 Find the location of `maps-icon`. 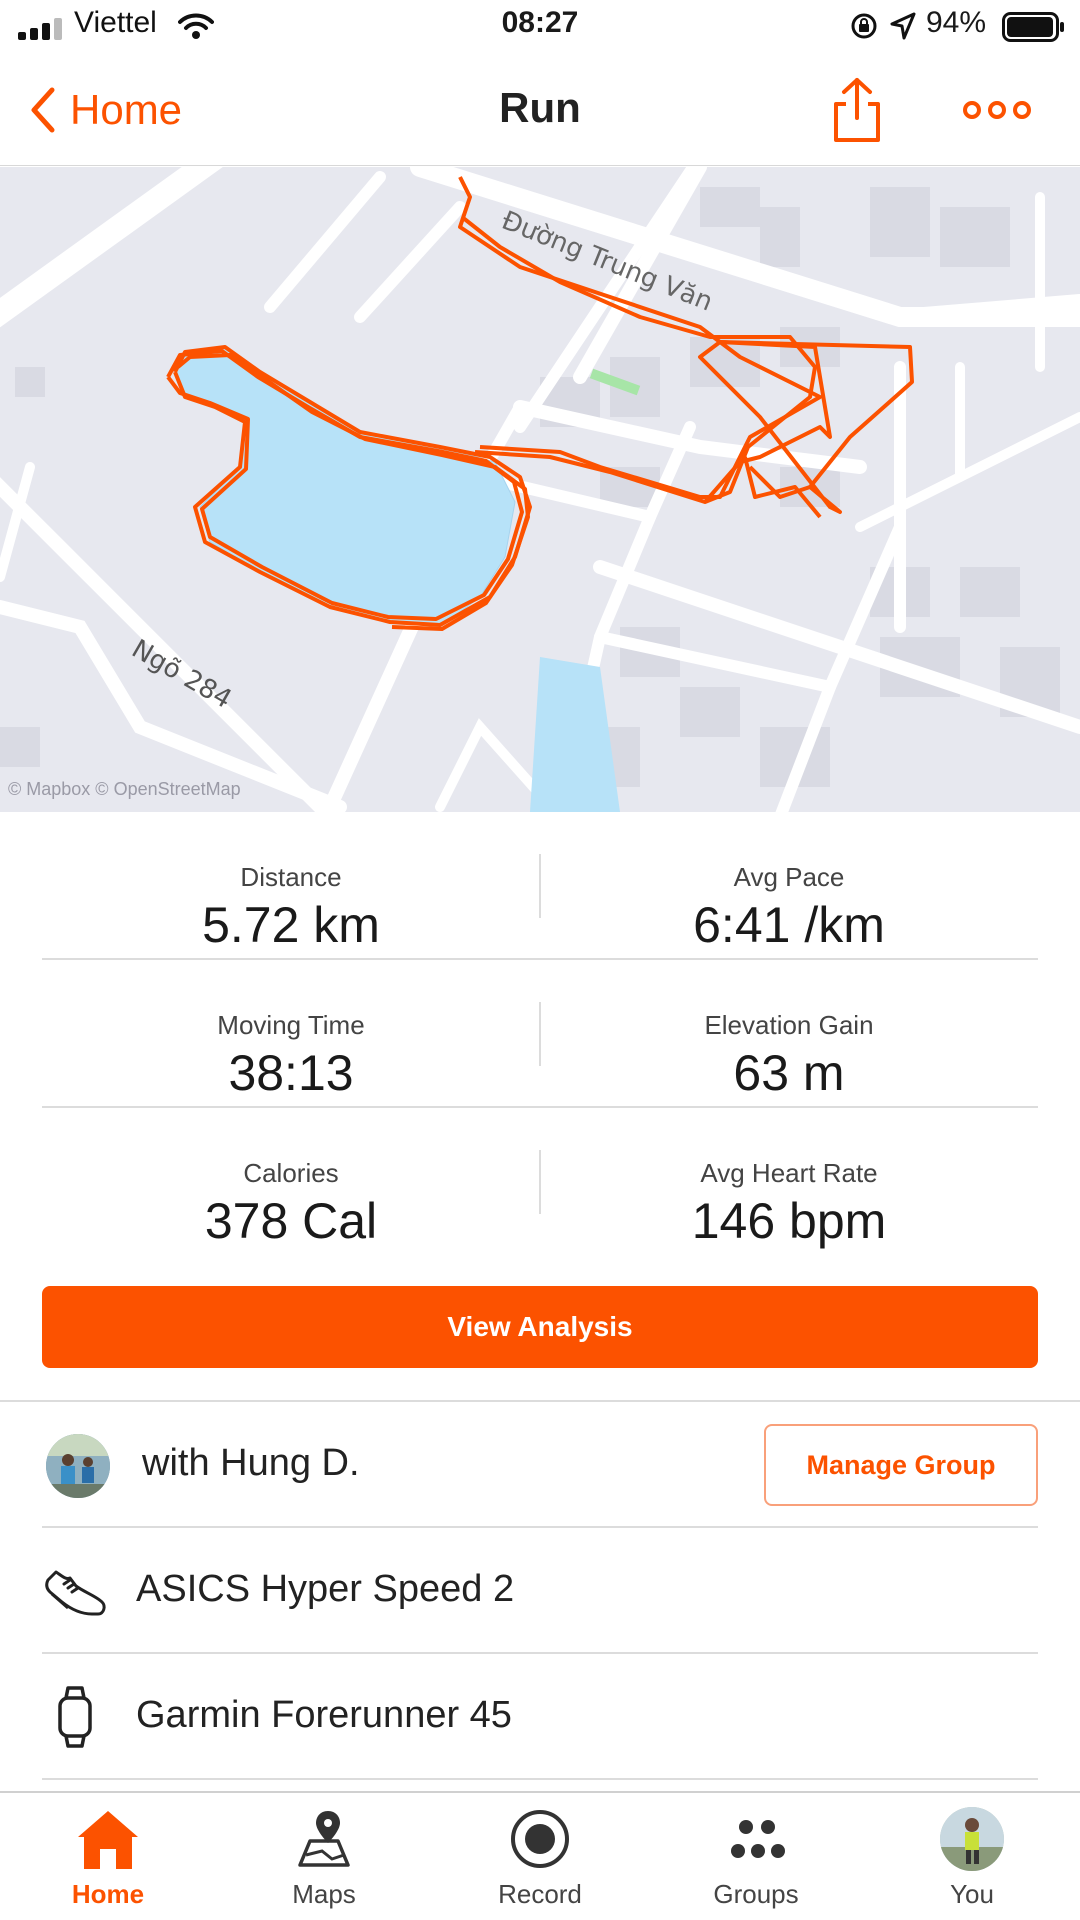

maps-icon is located at coordinates (324, 1839).